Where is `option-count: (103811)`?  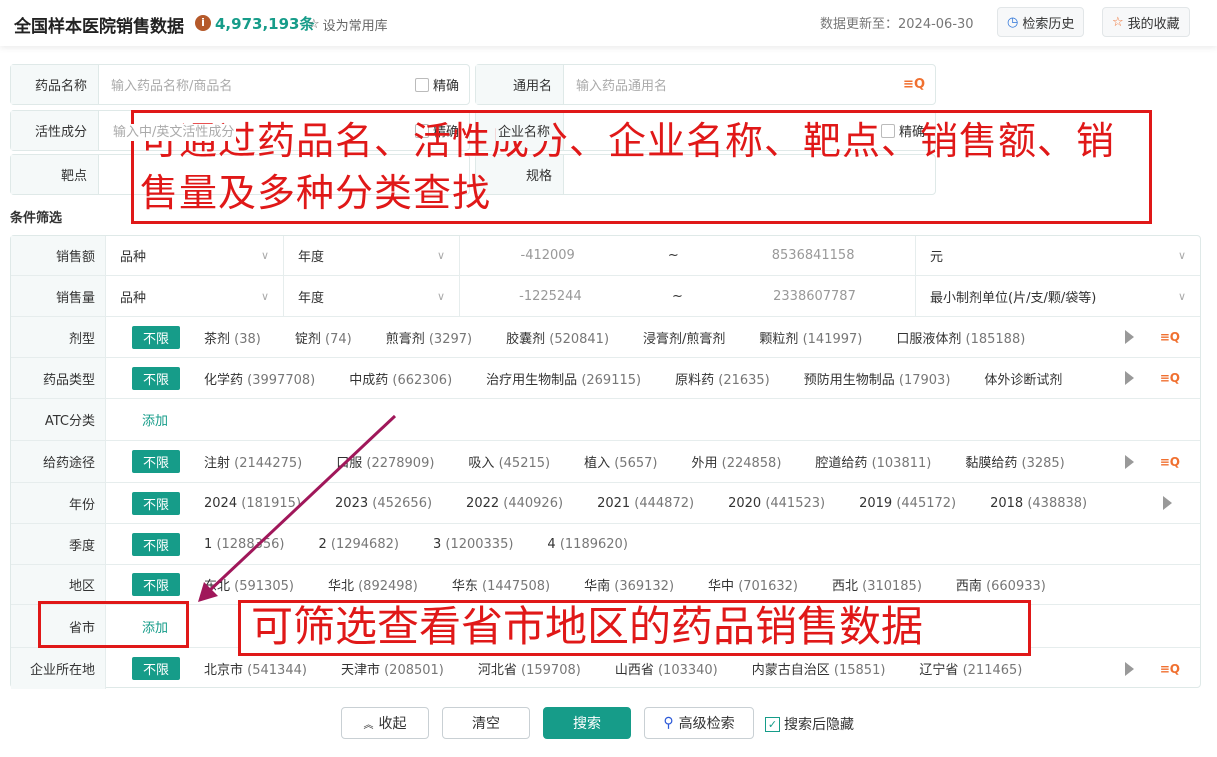 option-count: (103811) is located at coordinates (901, 463).